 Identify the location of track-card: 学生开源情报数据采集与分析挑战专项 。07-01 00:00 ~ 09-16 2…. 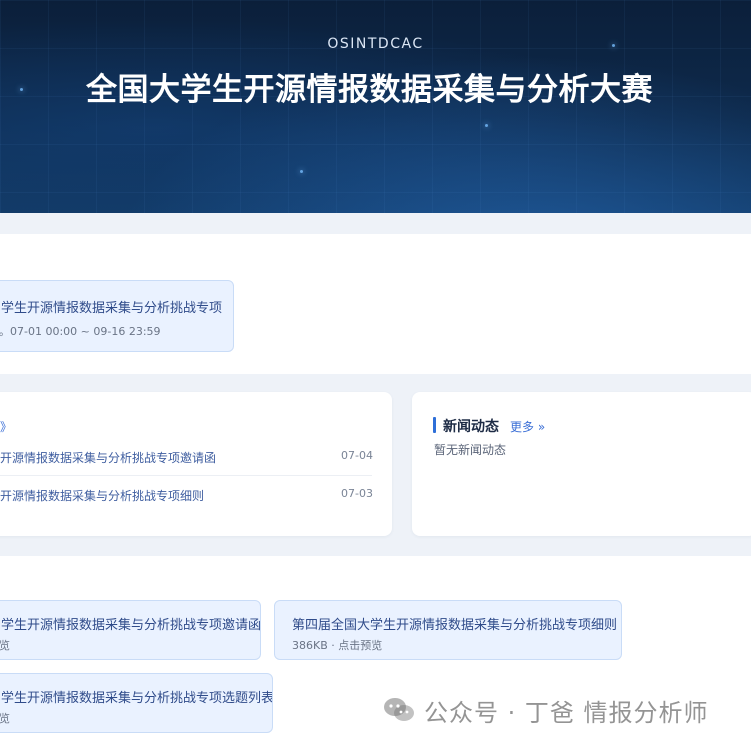
(117, 316).